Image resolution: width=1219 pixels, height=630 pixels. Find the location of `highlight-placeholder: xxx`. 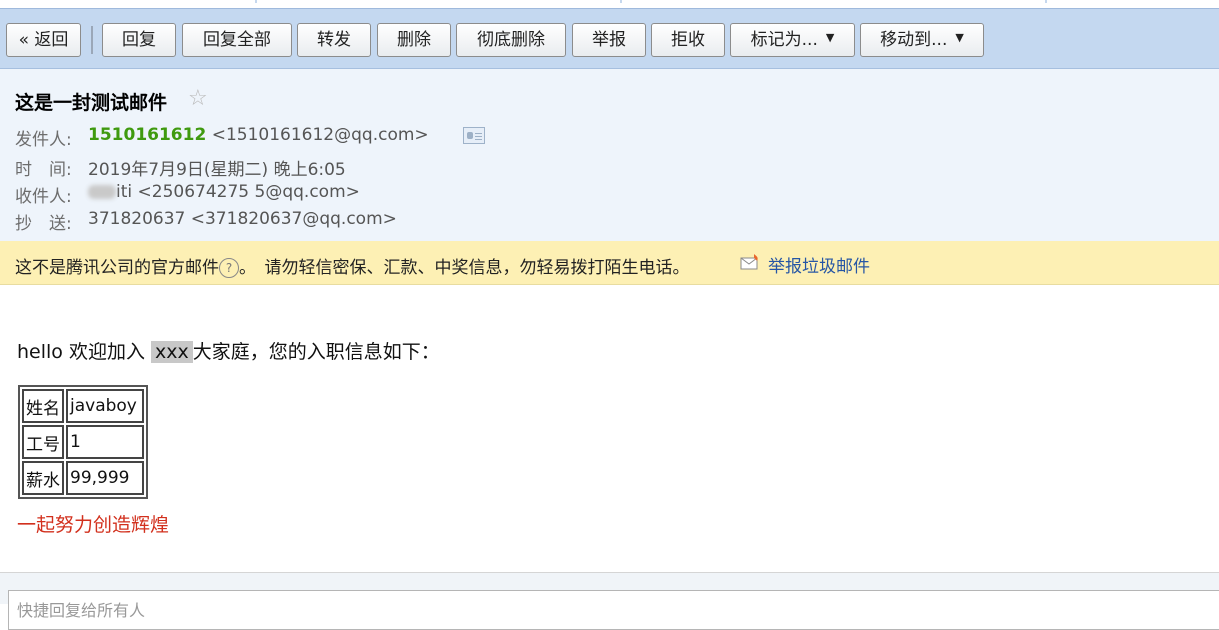

highlight-placeholder: xxx is located at coordinates (172, 352).